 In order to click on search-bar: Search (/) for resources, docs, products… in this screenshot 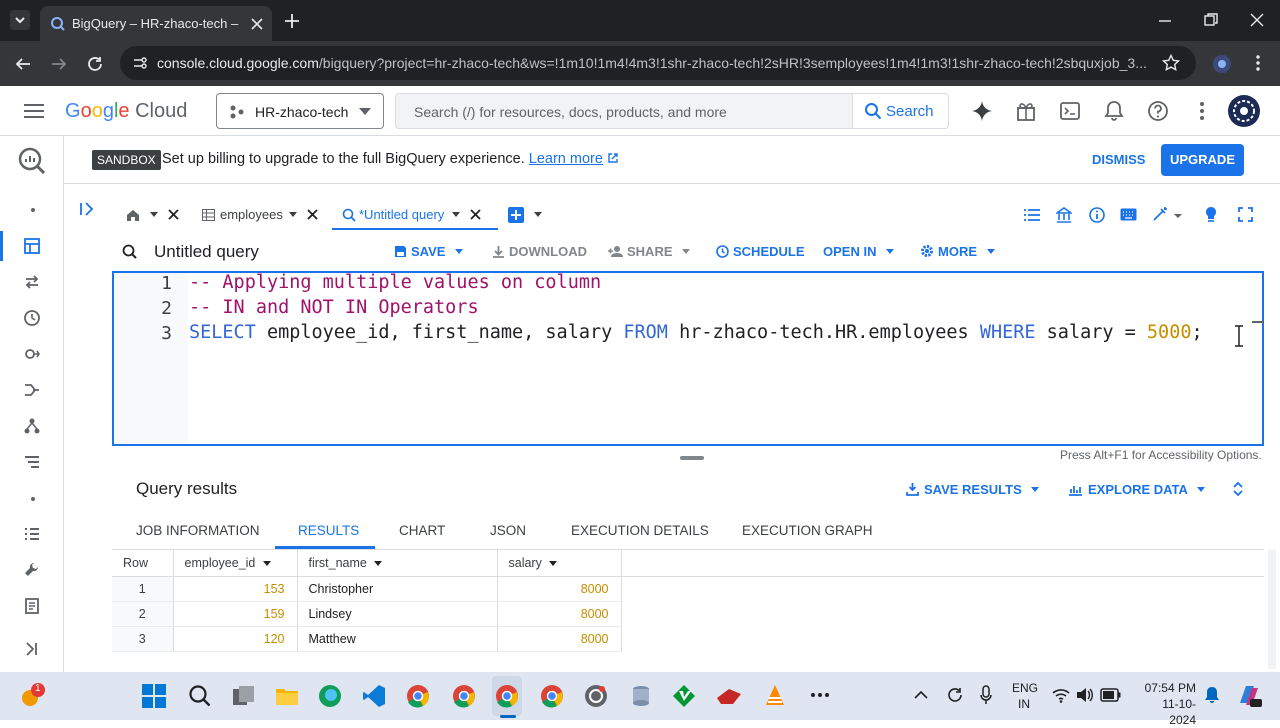, I will do `click(672, 111)`.